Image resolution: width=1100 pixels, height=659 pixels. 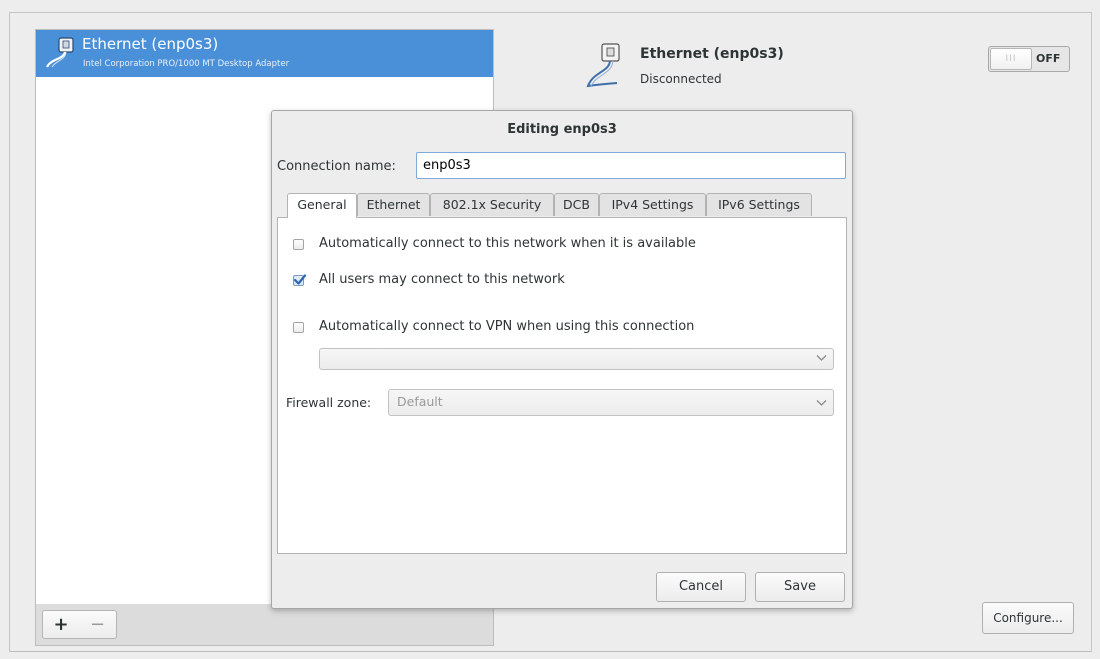 I want to click on device-list-toolbar: + −, so click(x=264, y=625).